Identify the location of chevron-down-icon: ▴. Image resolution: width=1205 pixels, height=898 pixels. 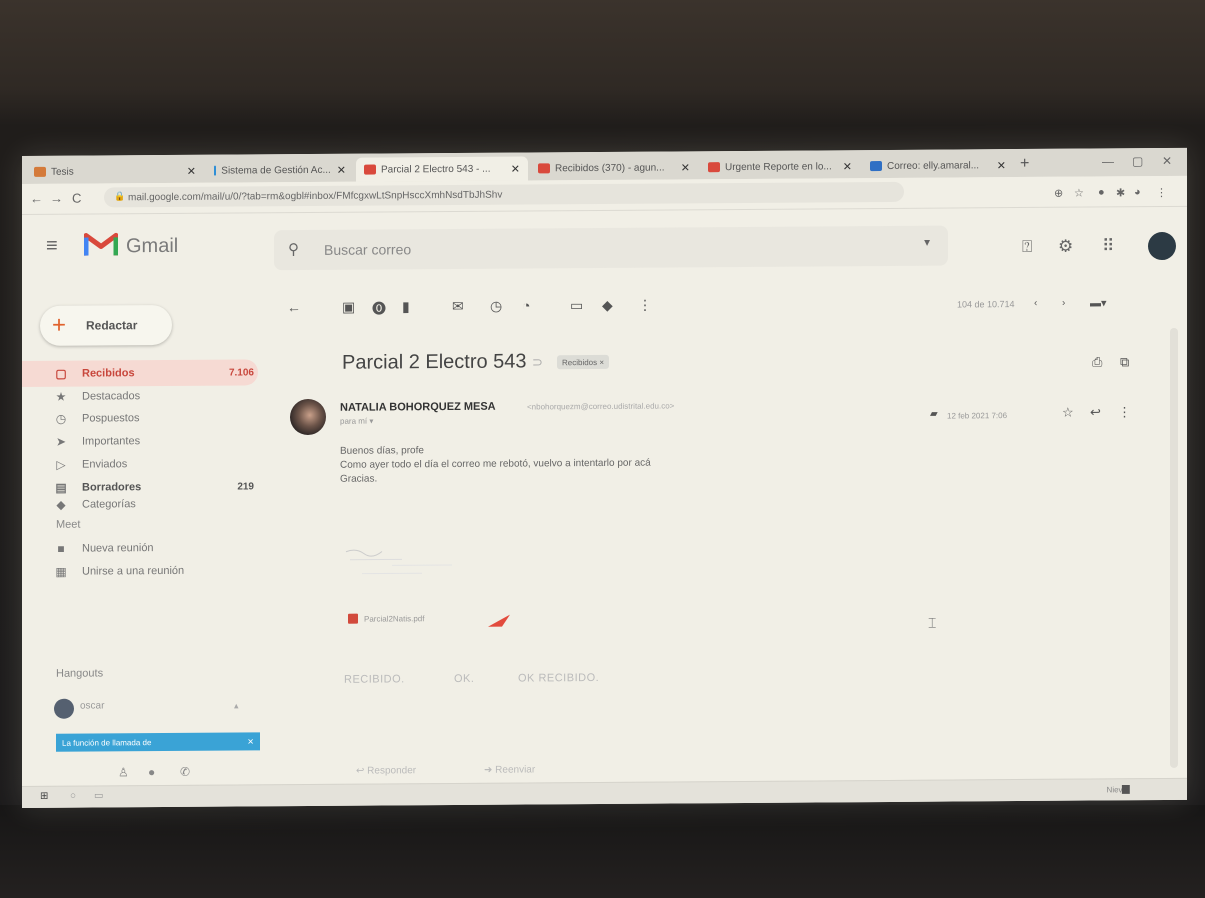
(236, 705).